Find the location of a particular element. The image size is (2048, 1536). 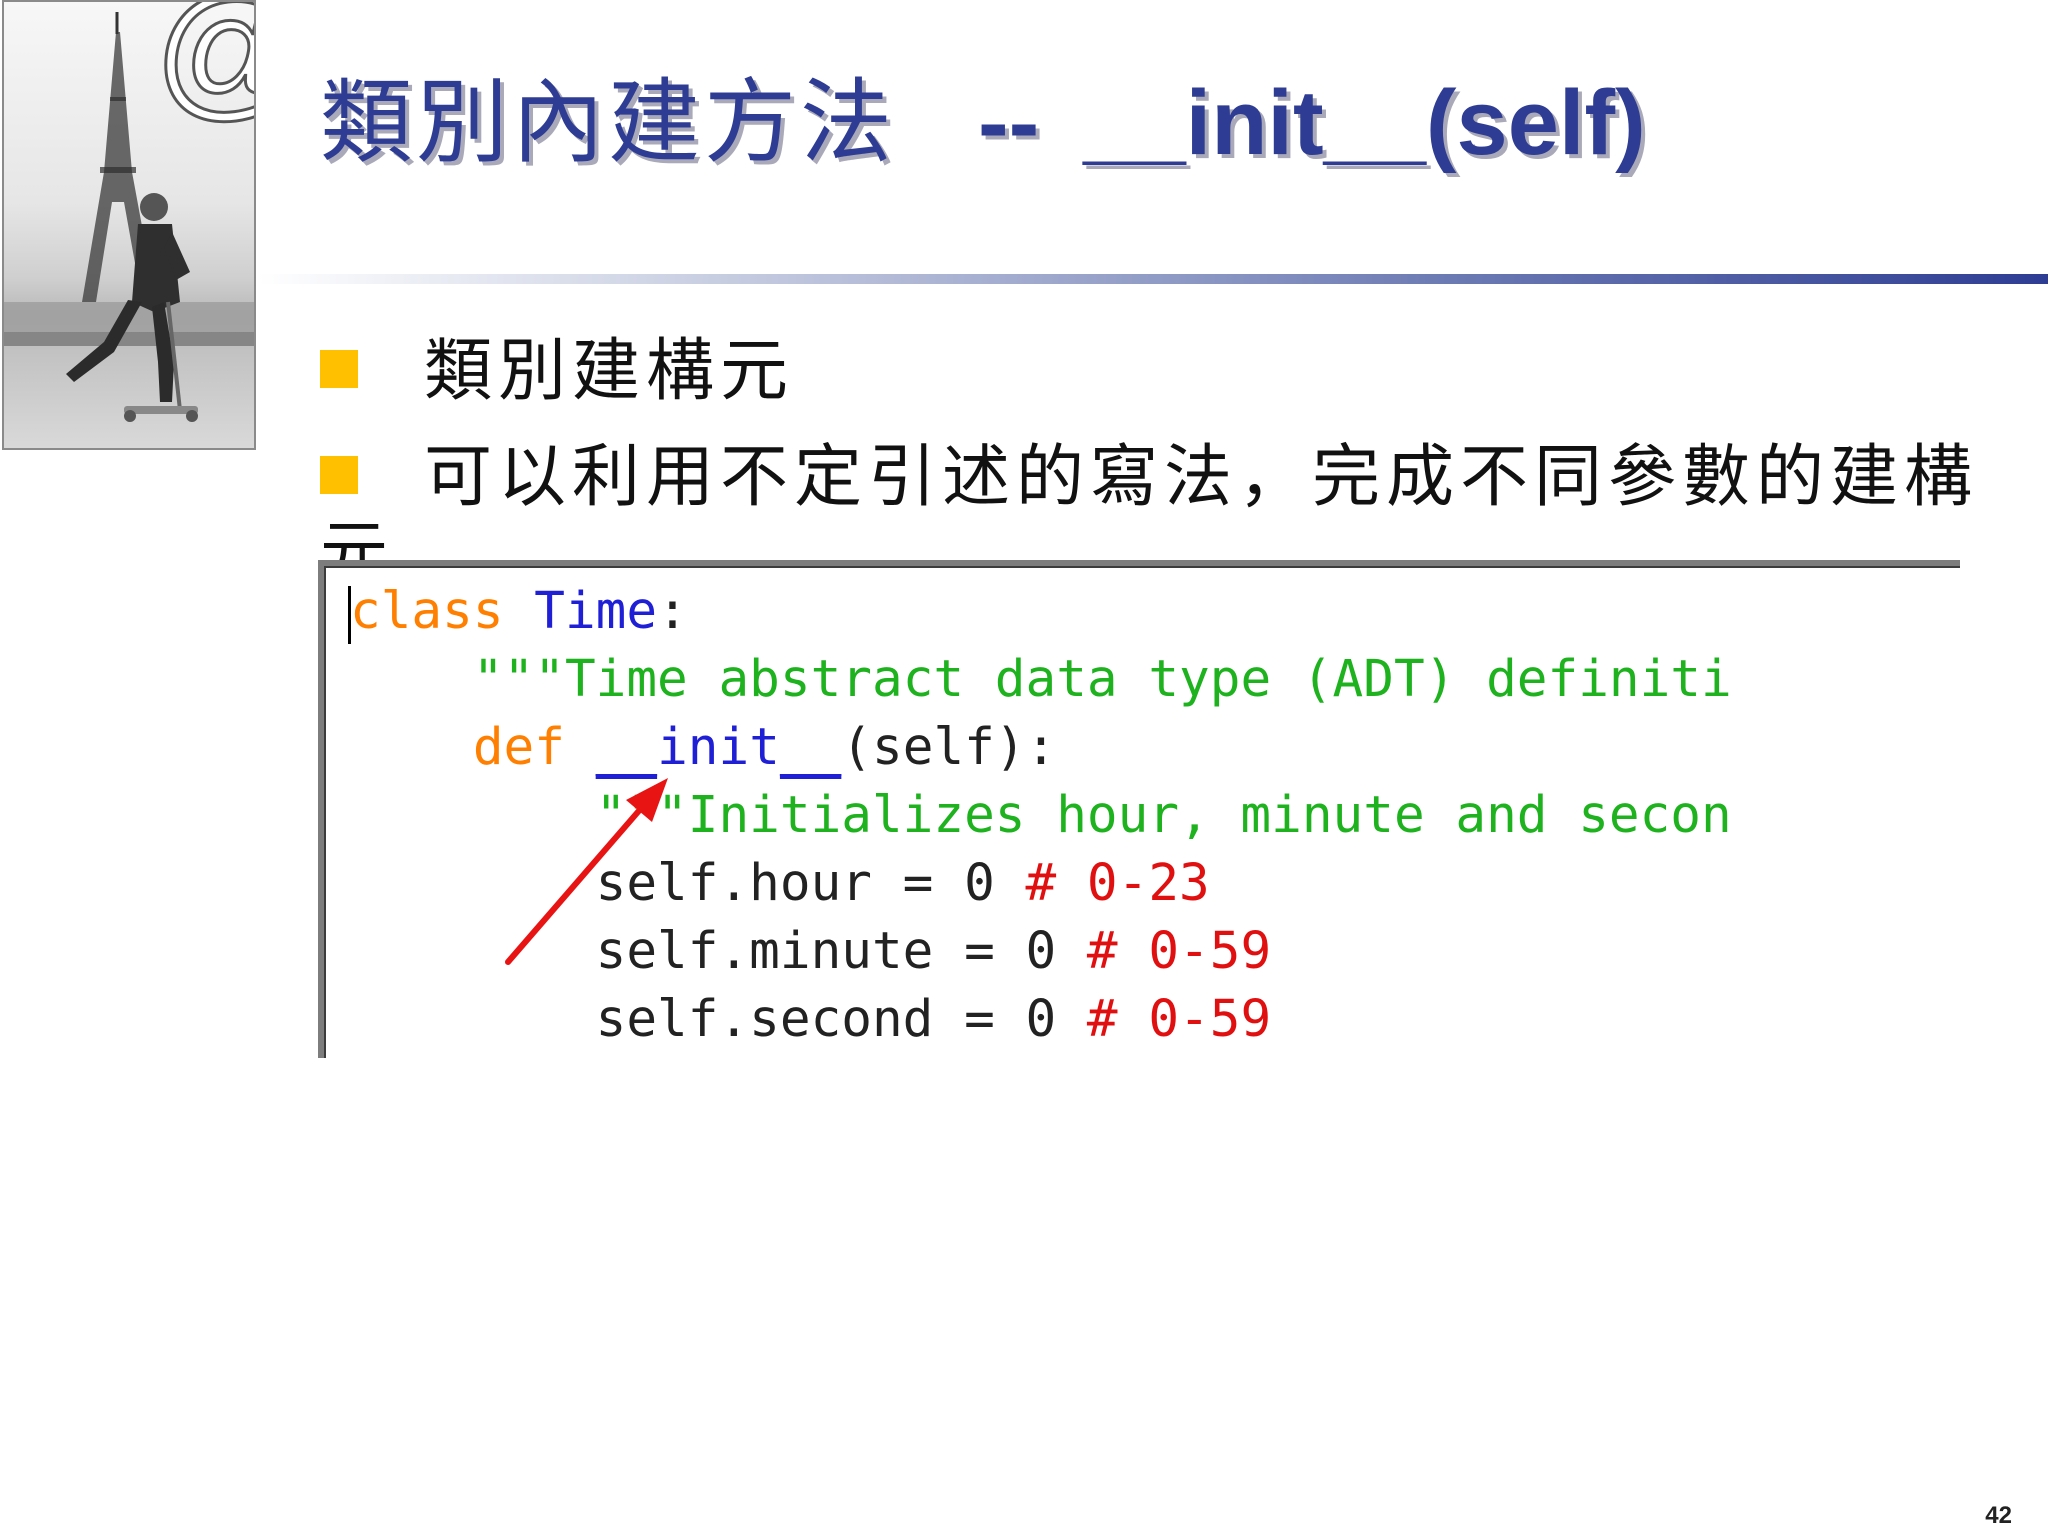

bullet-text-2: 可以利用不定引述的寫法，完成不同參數的建構 is located at coordinates (1201, 477).